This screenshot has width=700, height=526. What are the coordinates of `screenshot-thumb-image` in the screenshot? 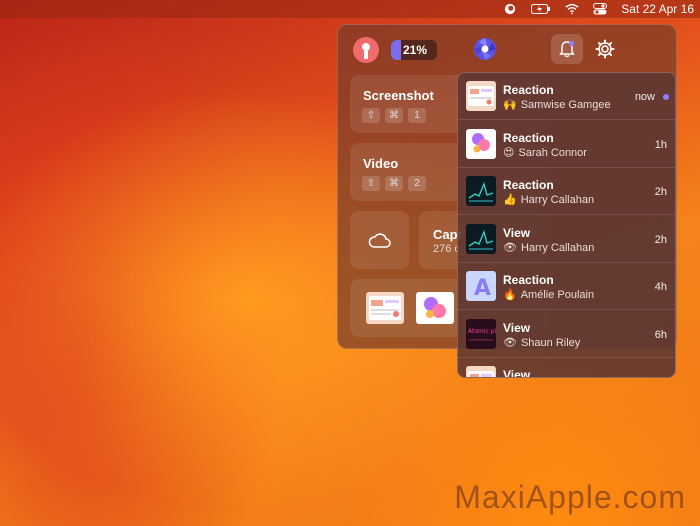 It's located at (385, 308).